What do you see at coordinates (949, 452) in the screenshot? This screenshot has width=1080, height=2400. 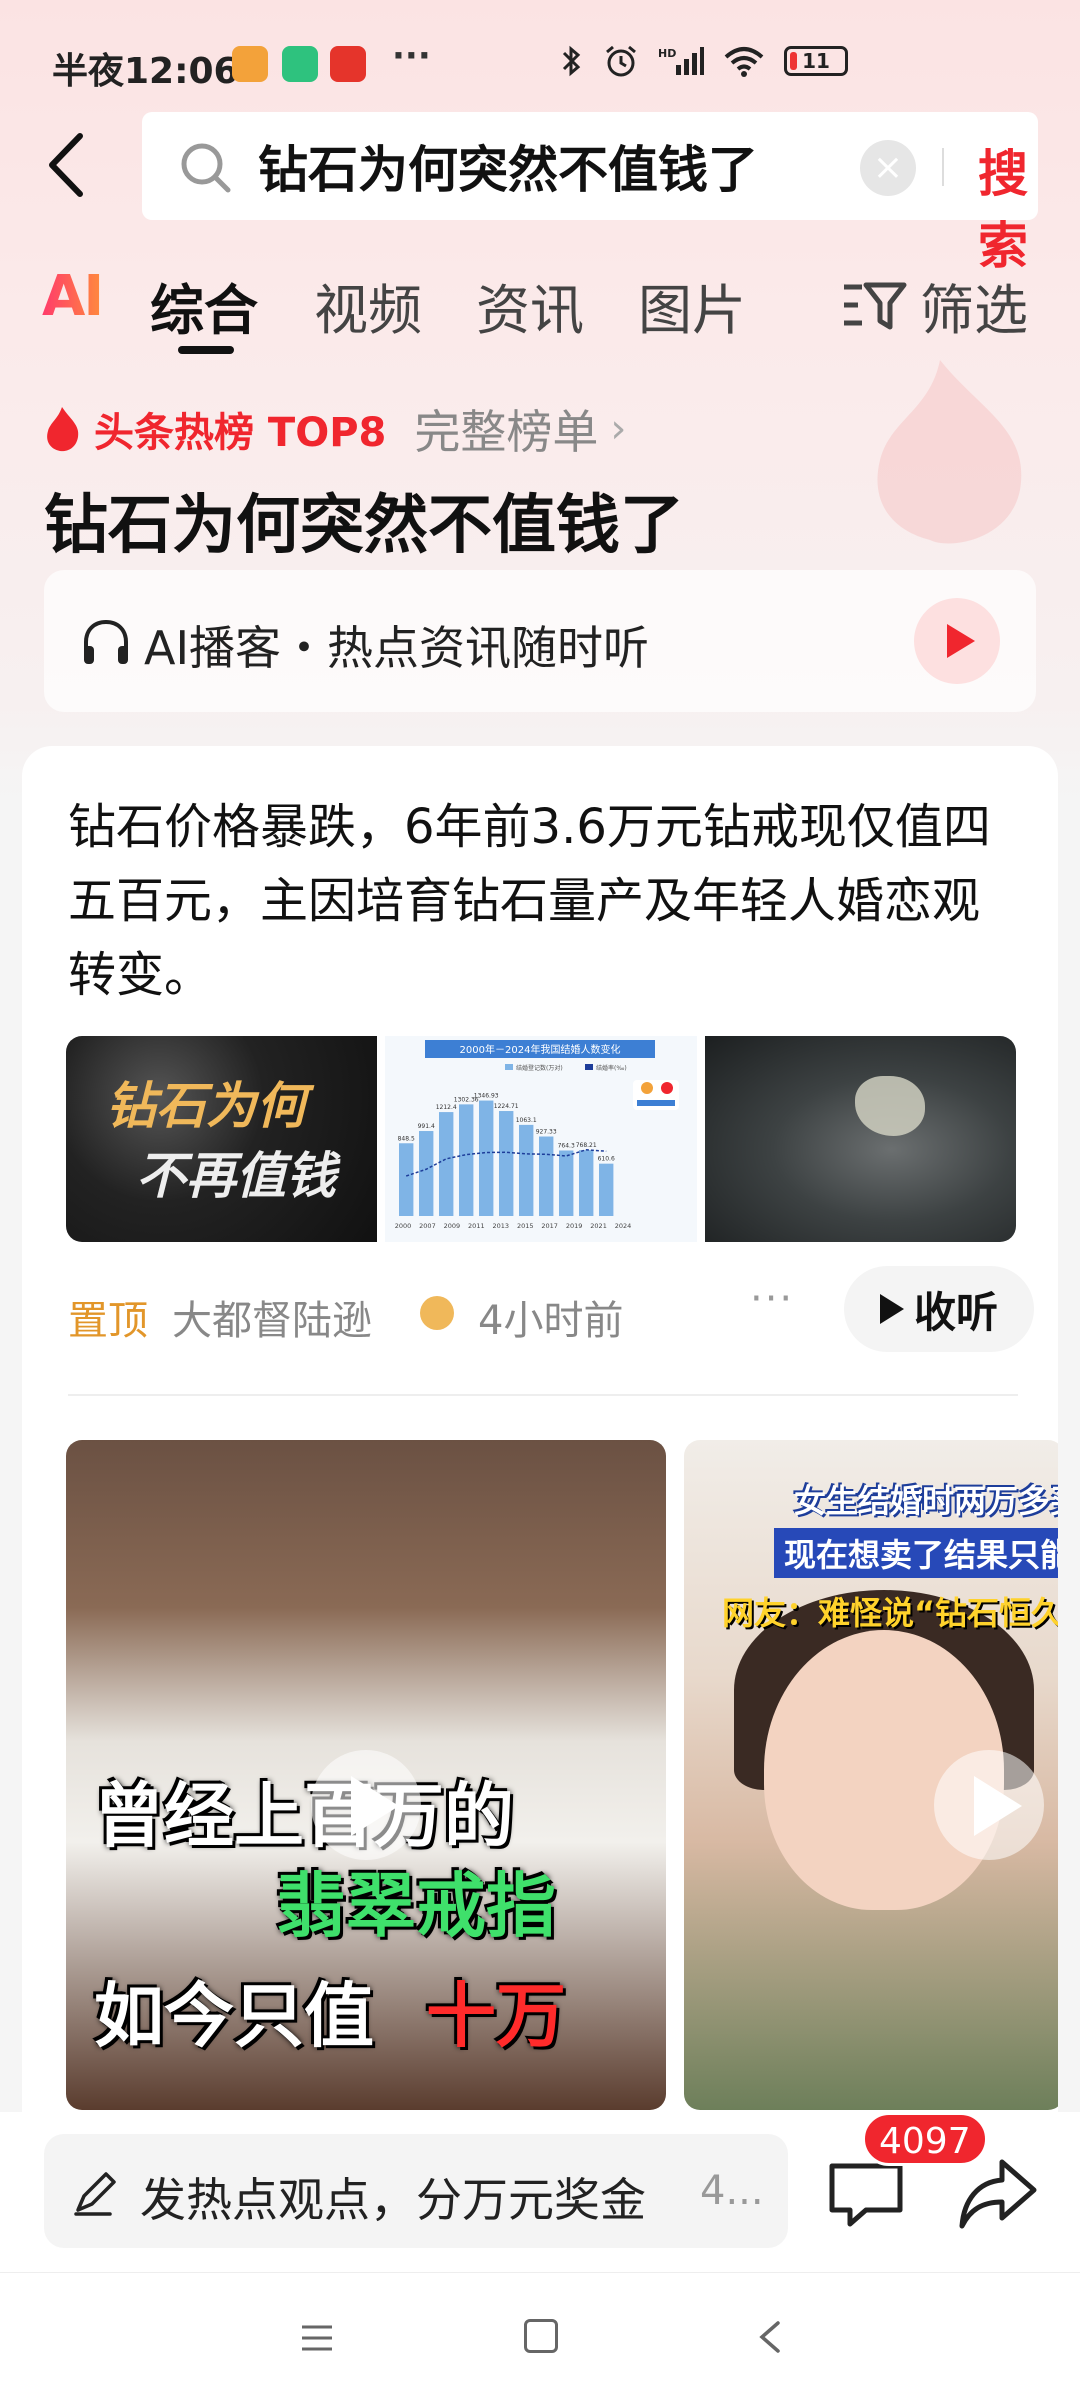 I see `background-flame-icon` at bounding box center [949, 452].